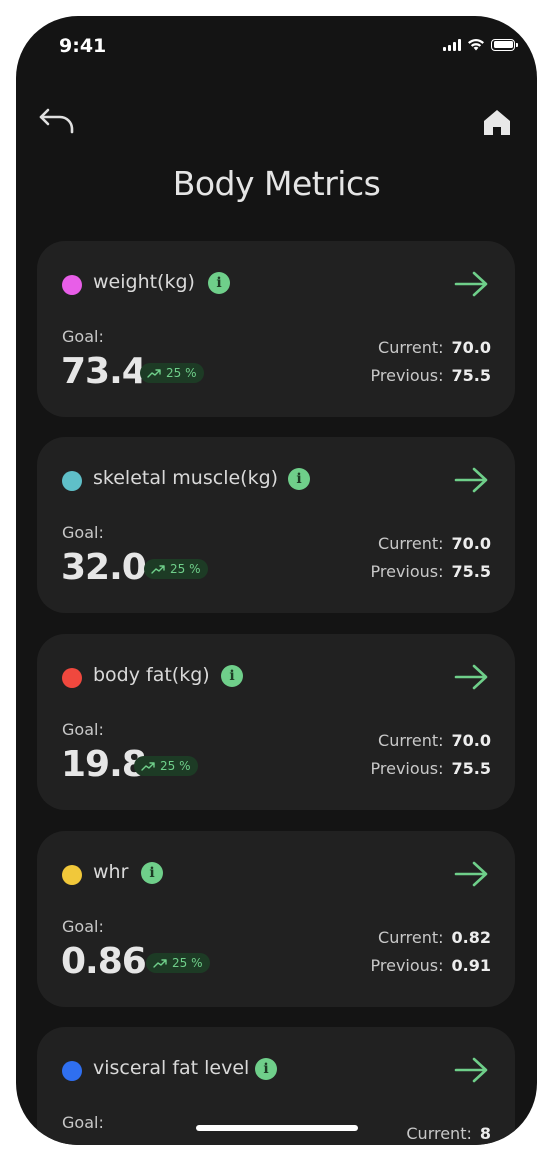 The height and width of the screenshot is (1161, 553). What do you see at coordinates (171, 1068) in the screenshot?
I see `metric-name: visceral fat level` at bounding box center [171, 1068].